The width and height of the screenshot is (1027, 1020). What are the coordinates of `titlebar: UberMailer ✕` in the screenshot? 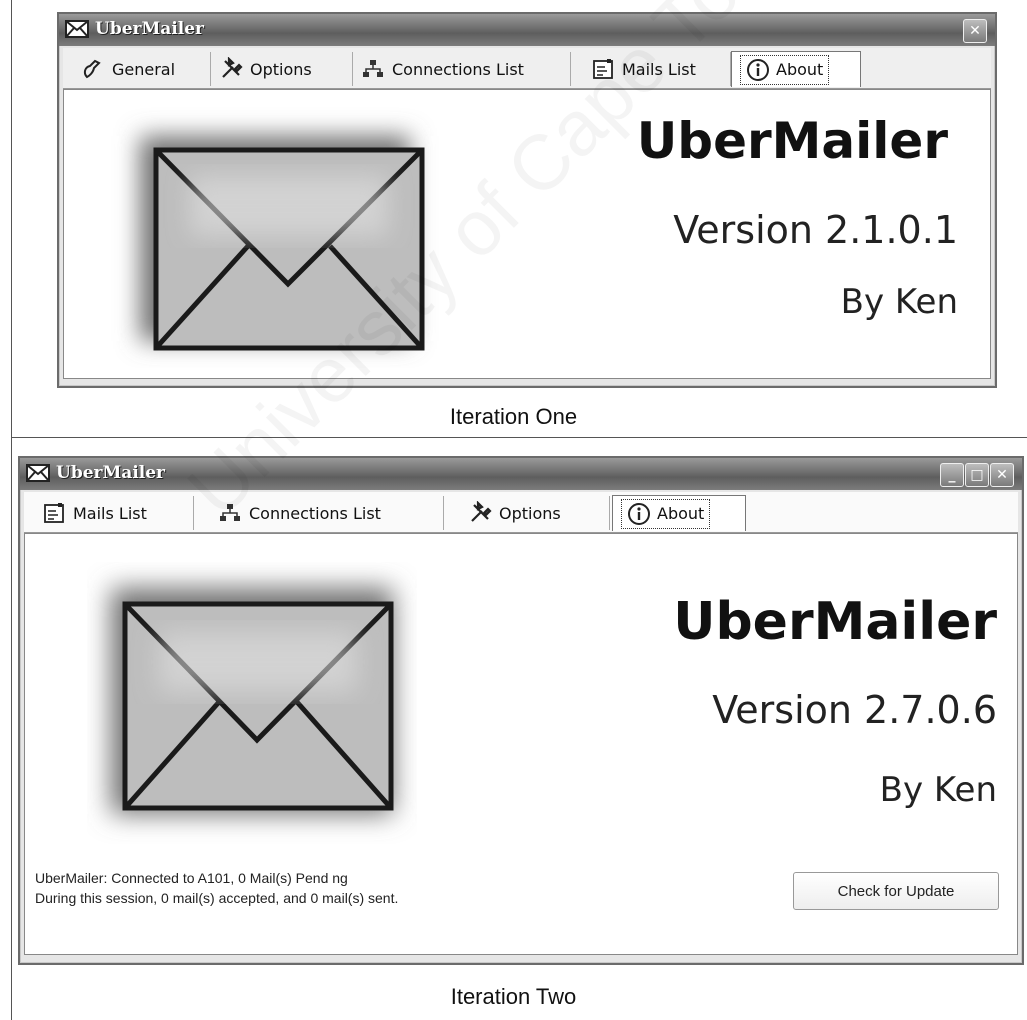 It's located at (527, 30).